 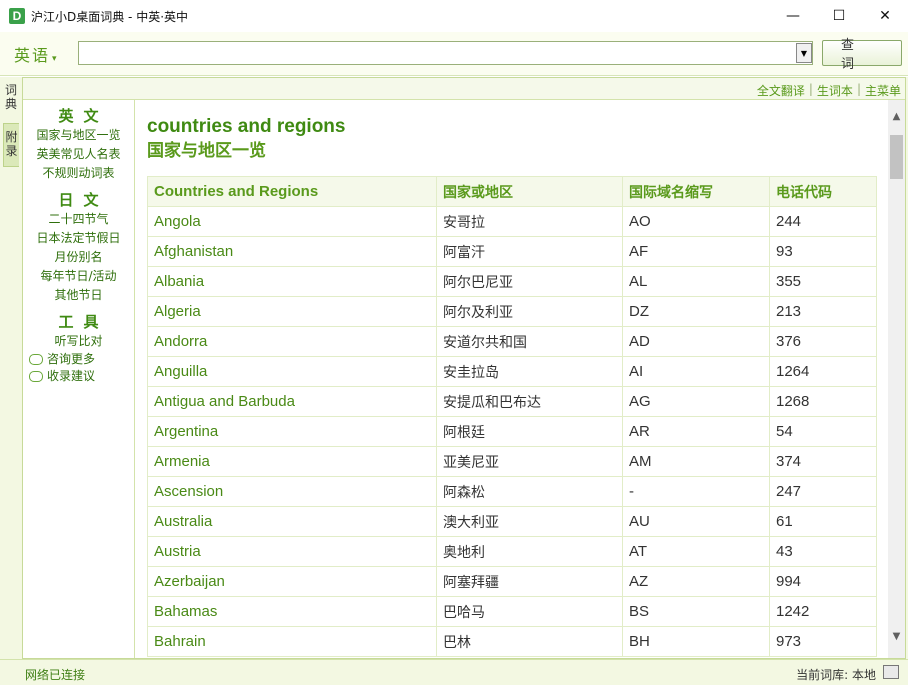 I want to click on domain-cell: AG, so click(x=696, y=401).